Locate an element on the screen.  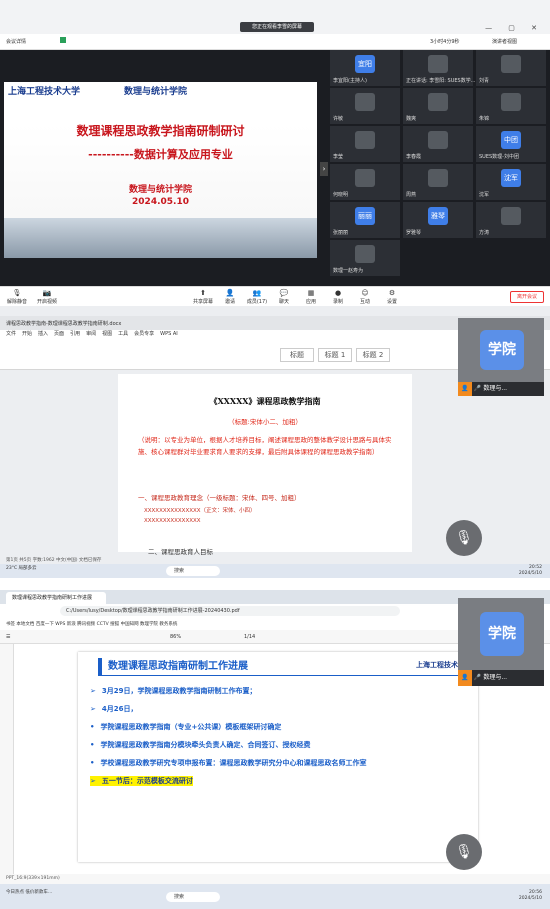
menu-item: 审阅 is located at coordinates (91, 334).